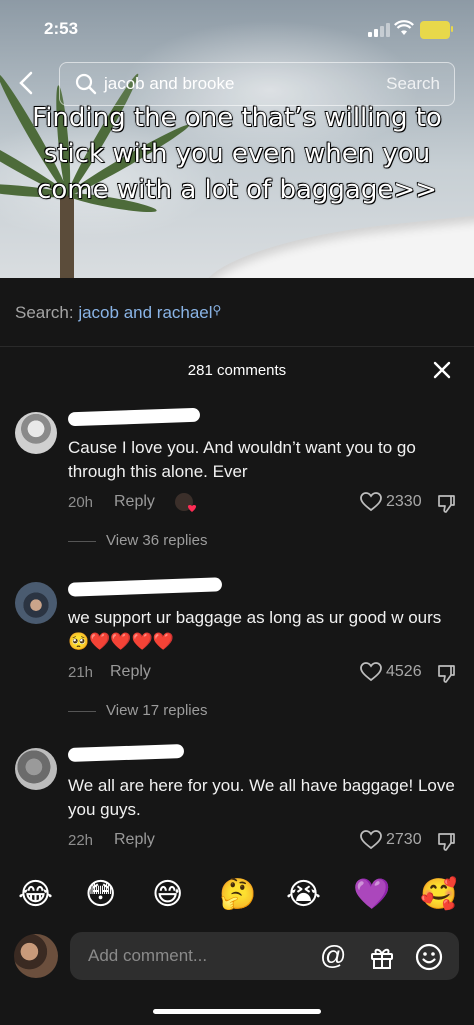 The width and height of the screenshot is (474, 1025). I want to click on comment-input: Add comment... @, so click(264, 956).